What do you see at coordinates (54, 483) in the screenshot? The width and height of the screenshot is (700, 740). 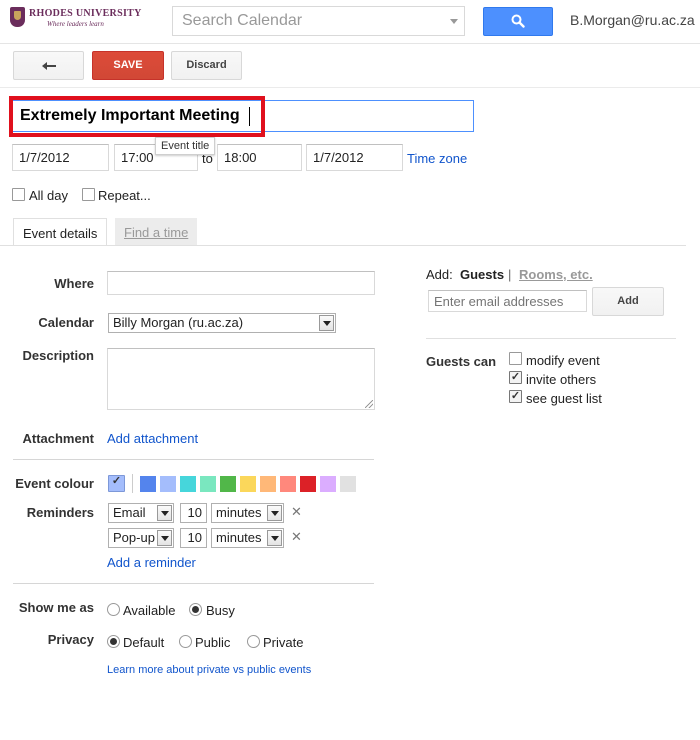 I see `event-colour-label: Event colour` at bounding box center [54, 483].